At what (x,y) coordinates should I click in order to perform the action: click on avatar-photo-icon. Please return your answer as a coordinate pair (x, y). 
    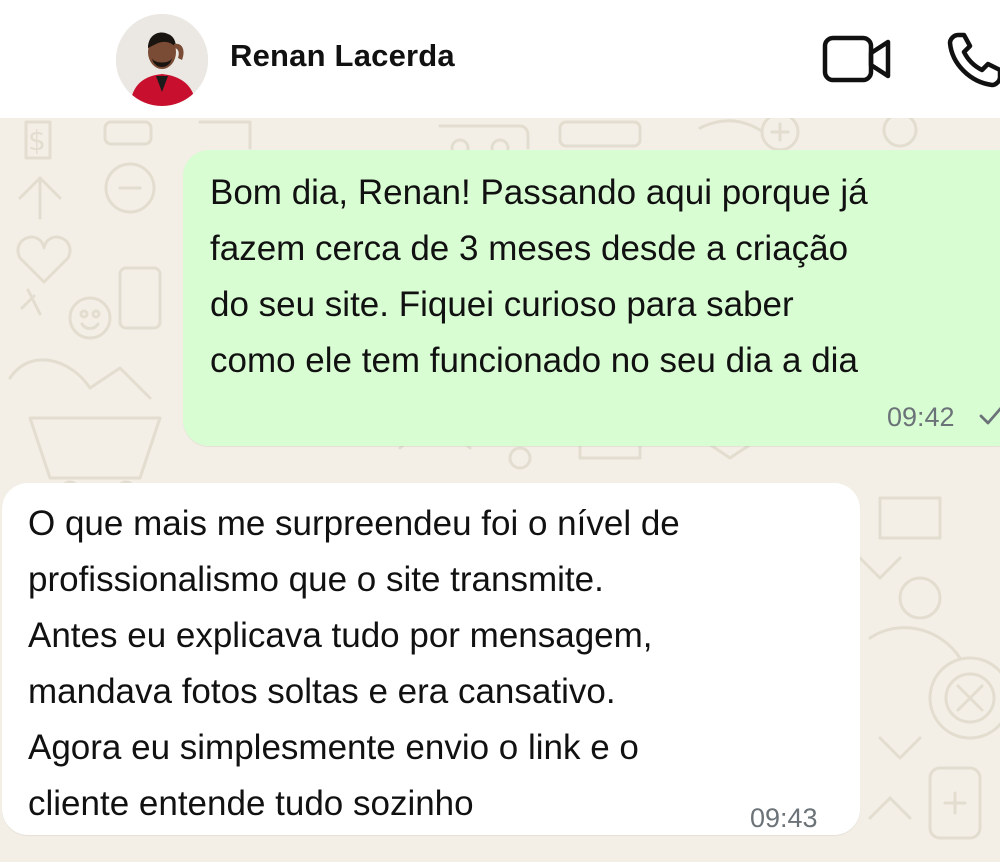
    Looking at the image, I should click on (162, 60).